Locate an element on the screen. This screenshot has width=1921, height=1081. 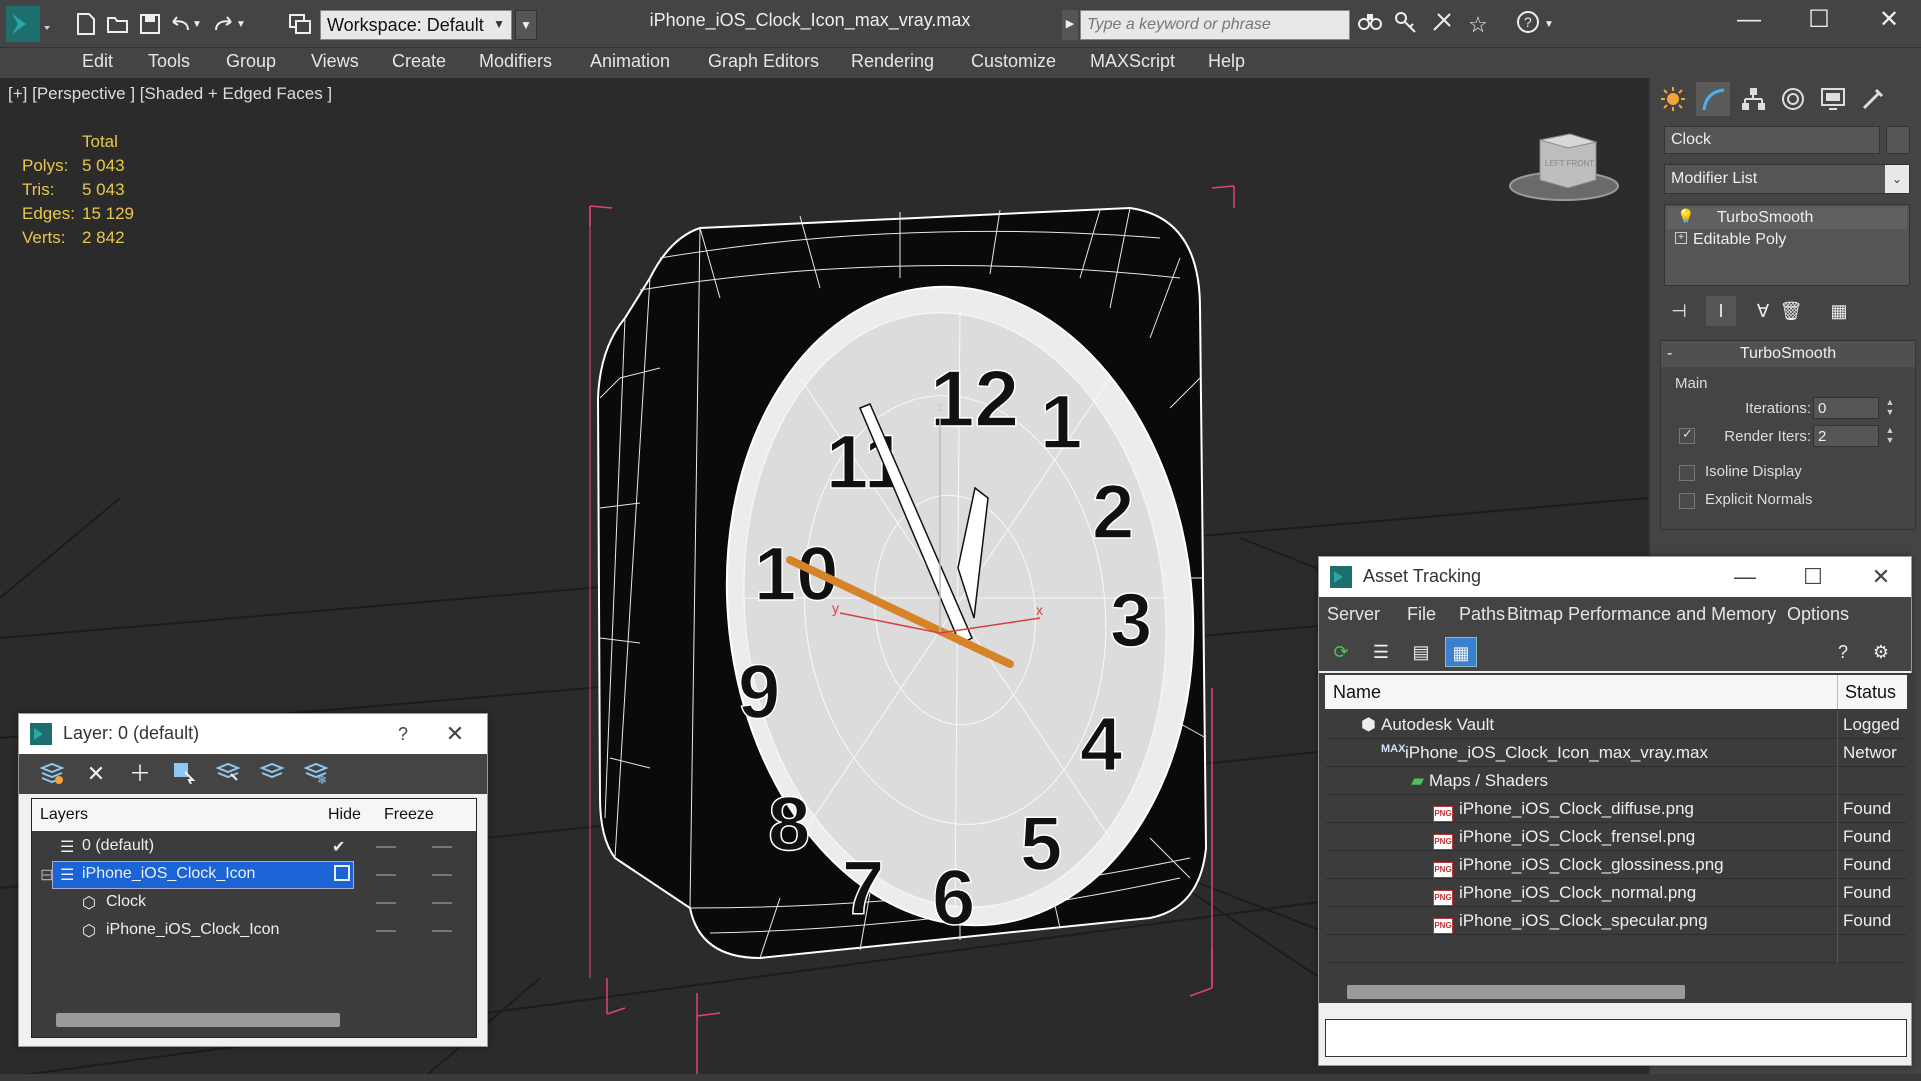
asset-menu-file: File is located at coordinates (1421, 614).